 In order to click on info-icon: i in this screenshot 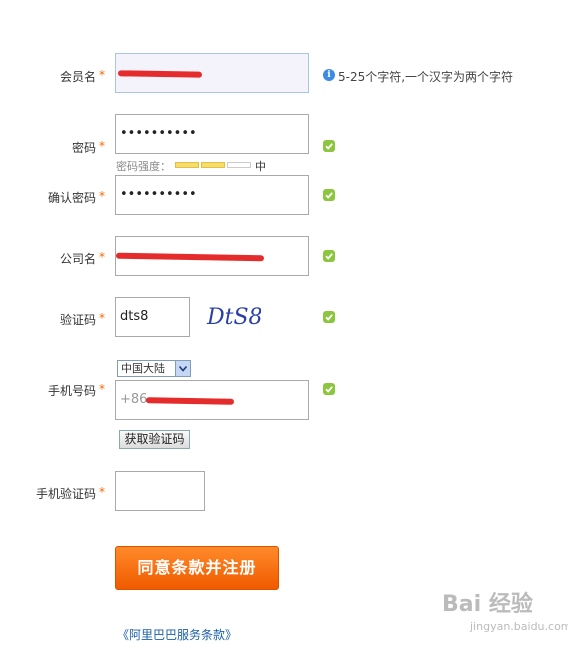, I will do `click(329, 75)`.